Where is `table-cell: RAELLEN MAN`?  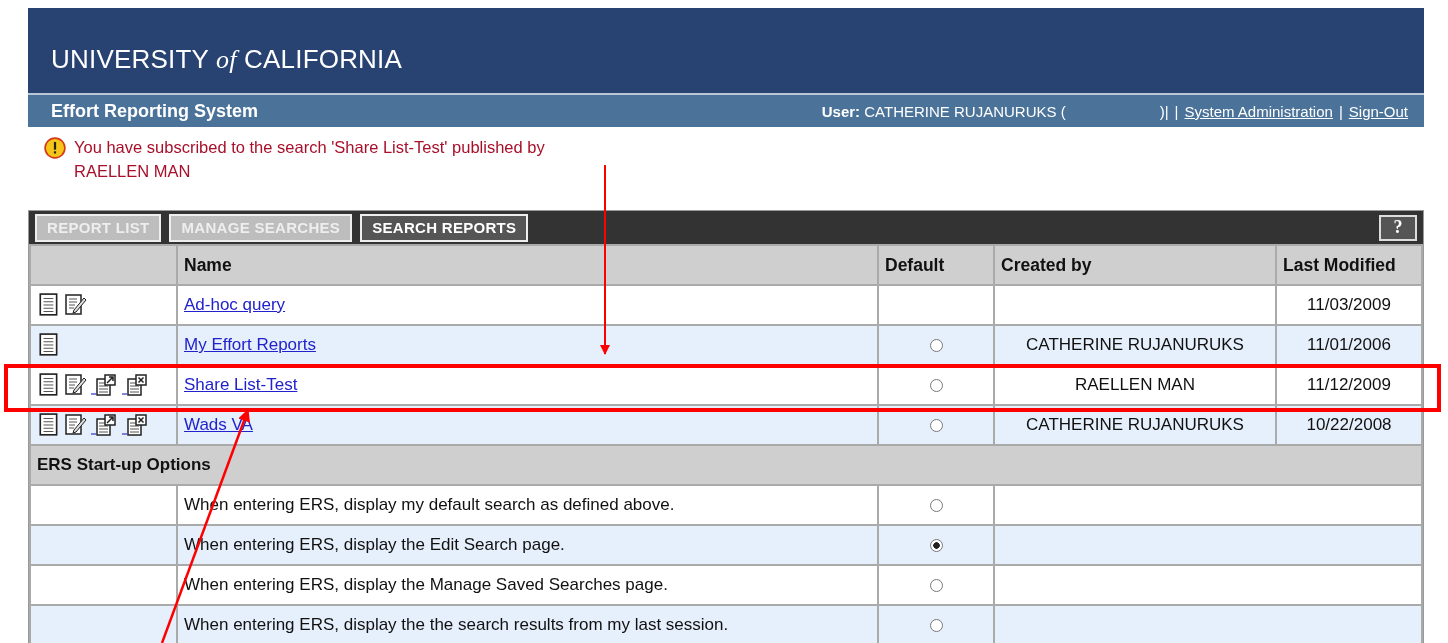 table-cell: RAELLEN MAN is located at coordinates (1135, 384).